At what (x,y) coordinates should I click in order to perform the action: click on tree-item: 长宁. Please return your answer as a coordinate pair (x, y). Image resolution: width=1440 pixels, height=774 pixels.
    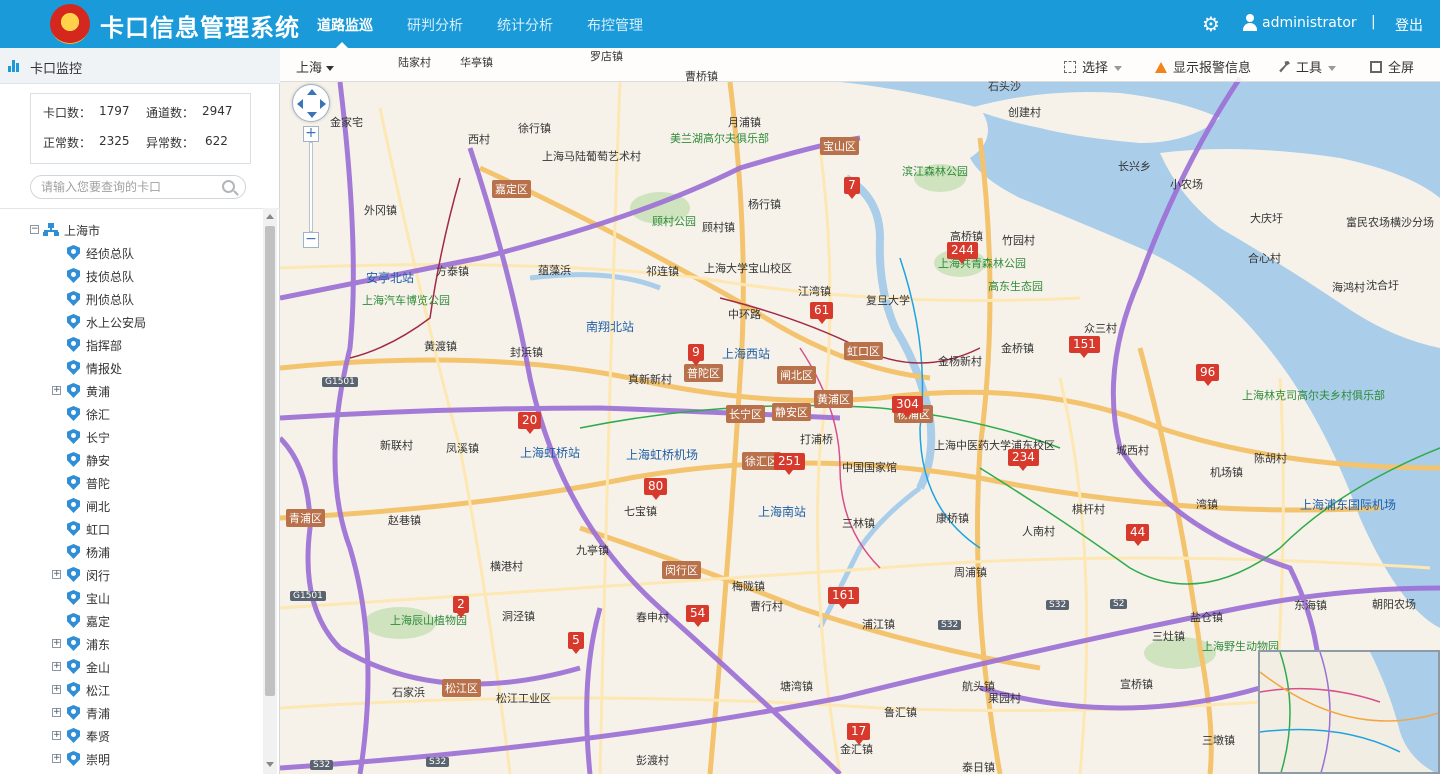
    Looking at the image, I should click on (152, 436).